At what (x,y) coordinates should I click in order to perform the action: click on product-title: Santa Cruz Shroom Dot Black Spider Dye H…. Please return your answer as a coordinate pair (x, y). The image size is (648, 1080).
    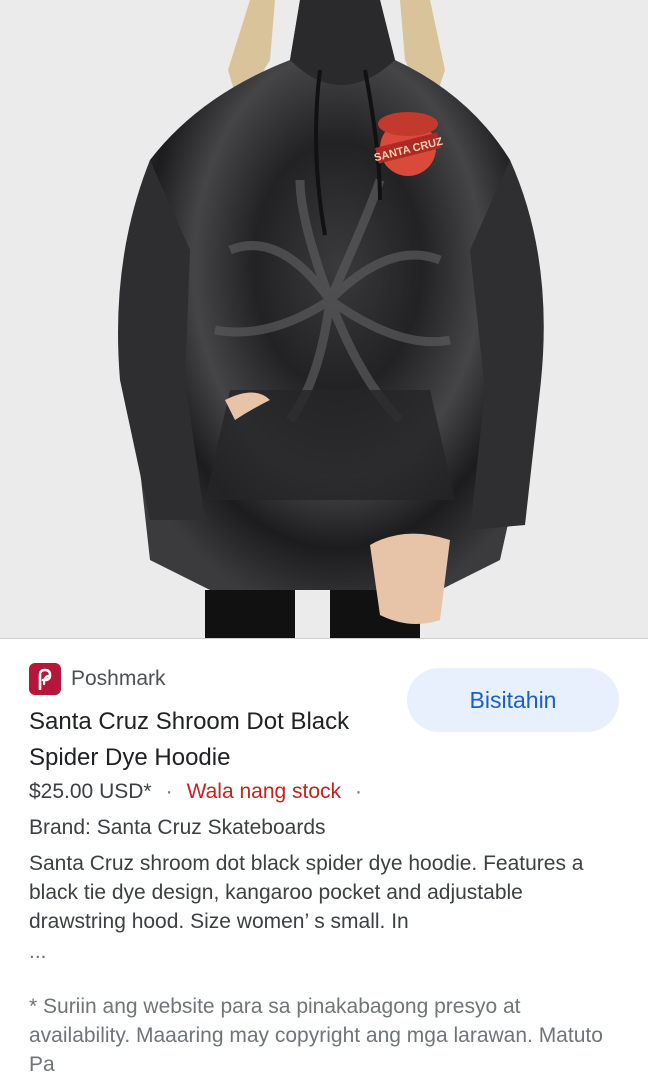
    Looking at the image, I should click on (189, 739).